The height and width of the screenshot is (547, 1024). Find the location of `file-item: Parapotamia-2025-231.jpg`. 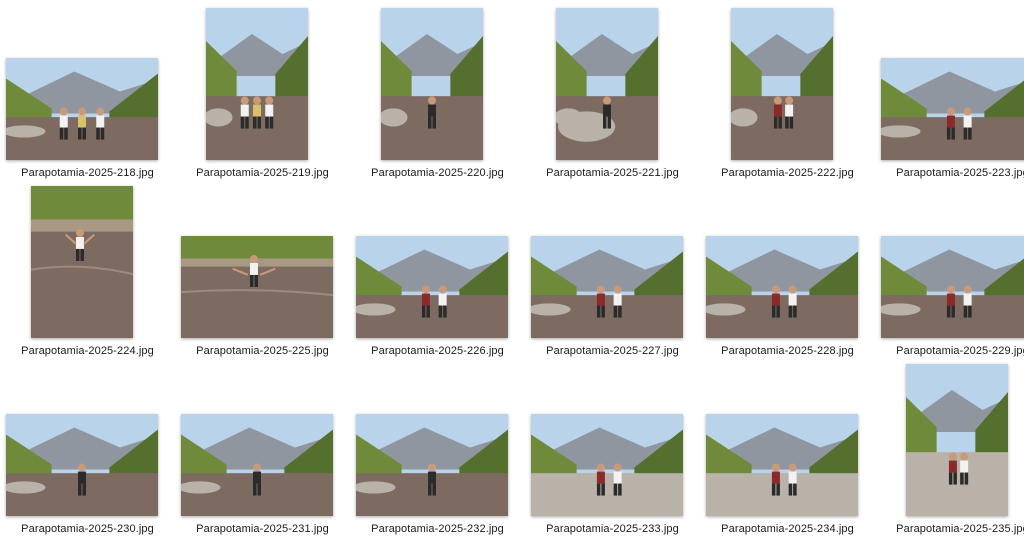

file-item: Parapotamia-2025-231.jpg is located at coordinates (262, 447).